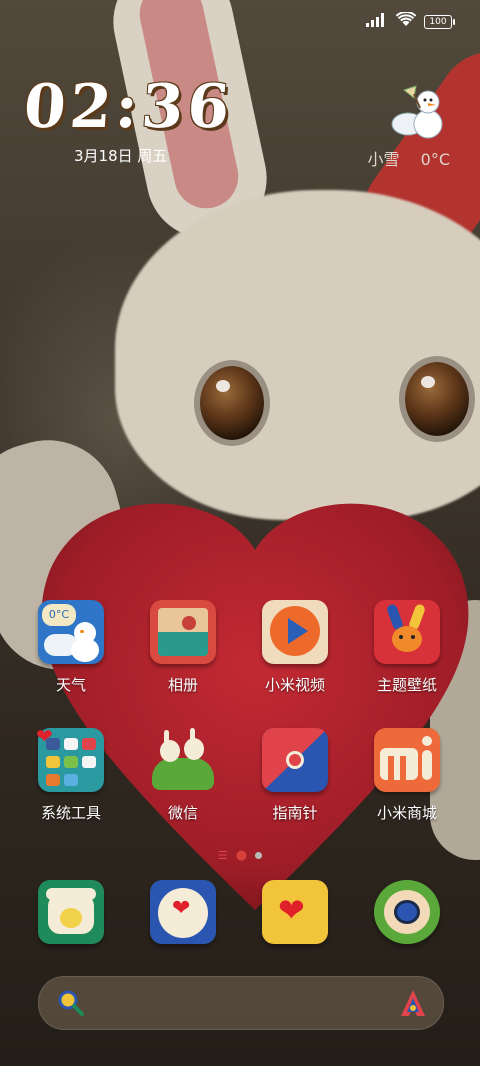 The image size is (480, 1066). What do you see at coordinates (241, 1003) in the screenshot?
I see `search-bar` at bounding box center [241, 1003].